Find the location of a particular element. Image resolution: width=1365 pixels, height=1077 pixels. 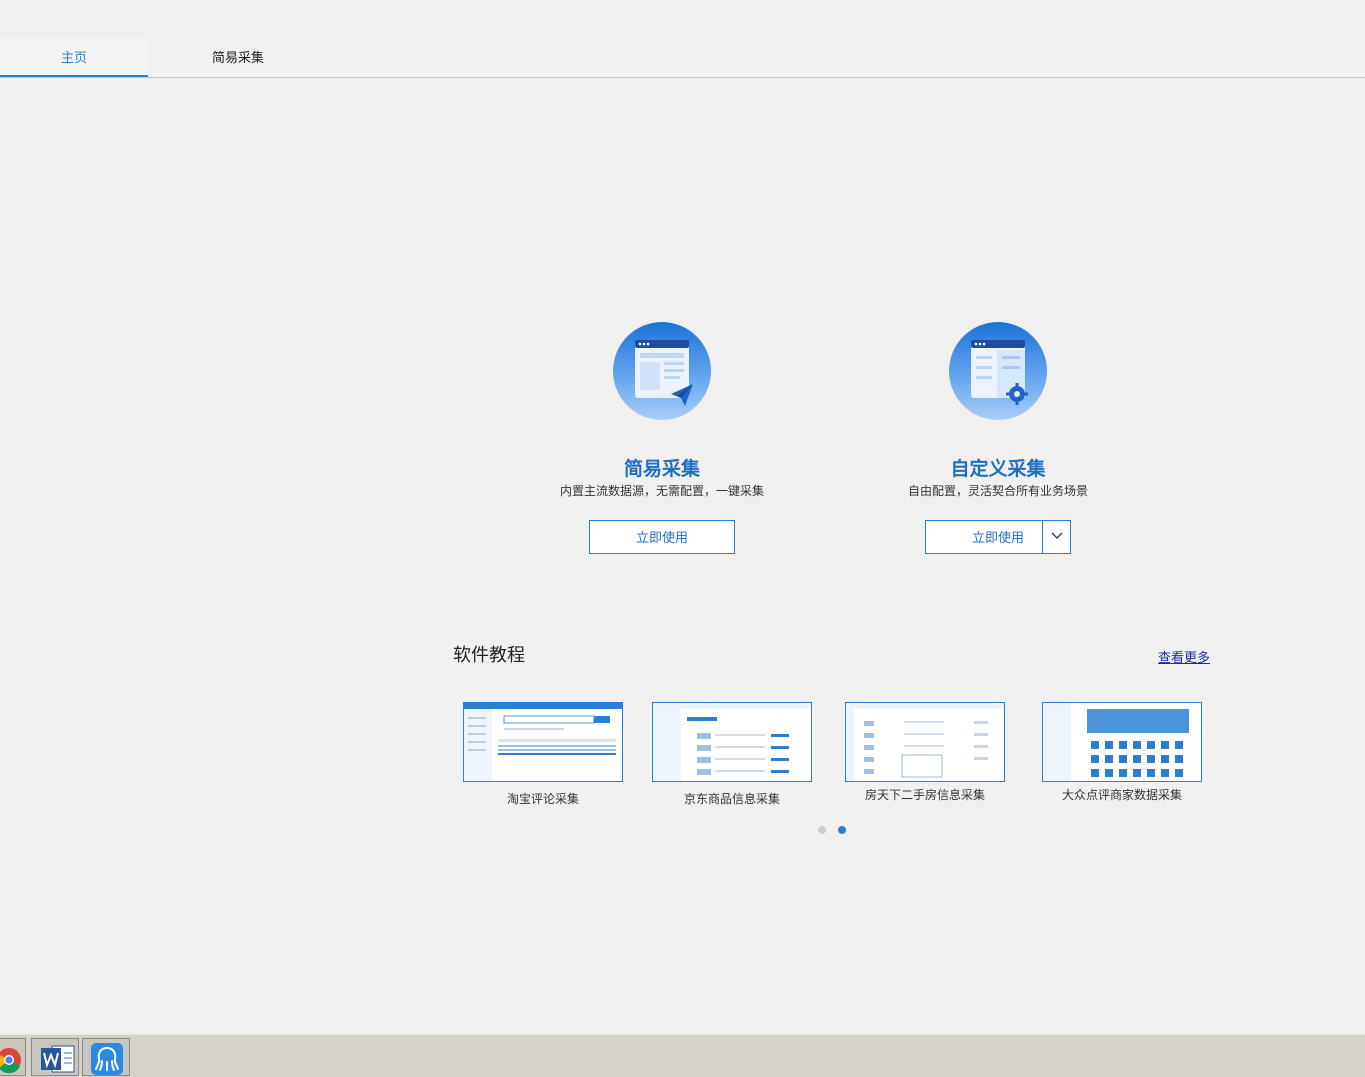

octopus-app-icon is located at coordinates (107, 1059).